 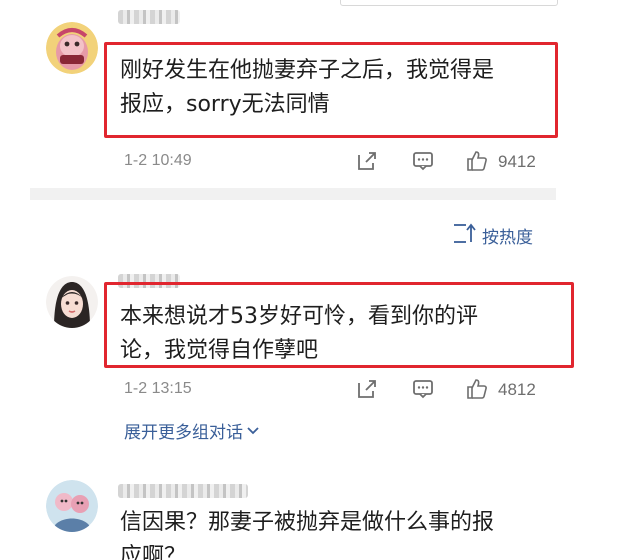 What do you see at coordinates (183, 433) in the screenshot?
I see `expand-label: 展开更多组对话` at bounding box center [183, 433].